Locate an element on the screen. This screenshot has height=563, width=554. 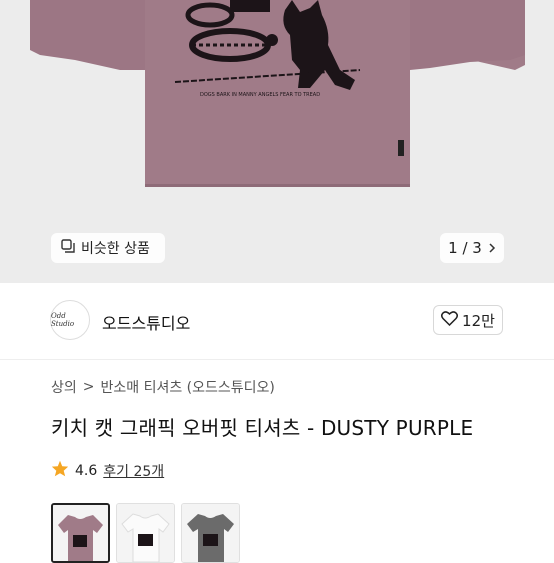
breadcrumb-item-category: 상의 is located at coordinates (64, 387).